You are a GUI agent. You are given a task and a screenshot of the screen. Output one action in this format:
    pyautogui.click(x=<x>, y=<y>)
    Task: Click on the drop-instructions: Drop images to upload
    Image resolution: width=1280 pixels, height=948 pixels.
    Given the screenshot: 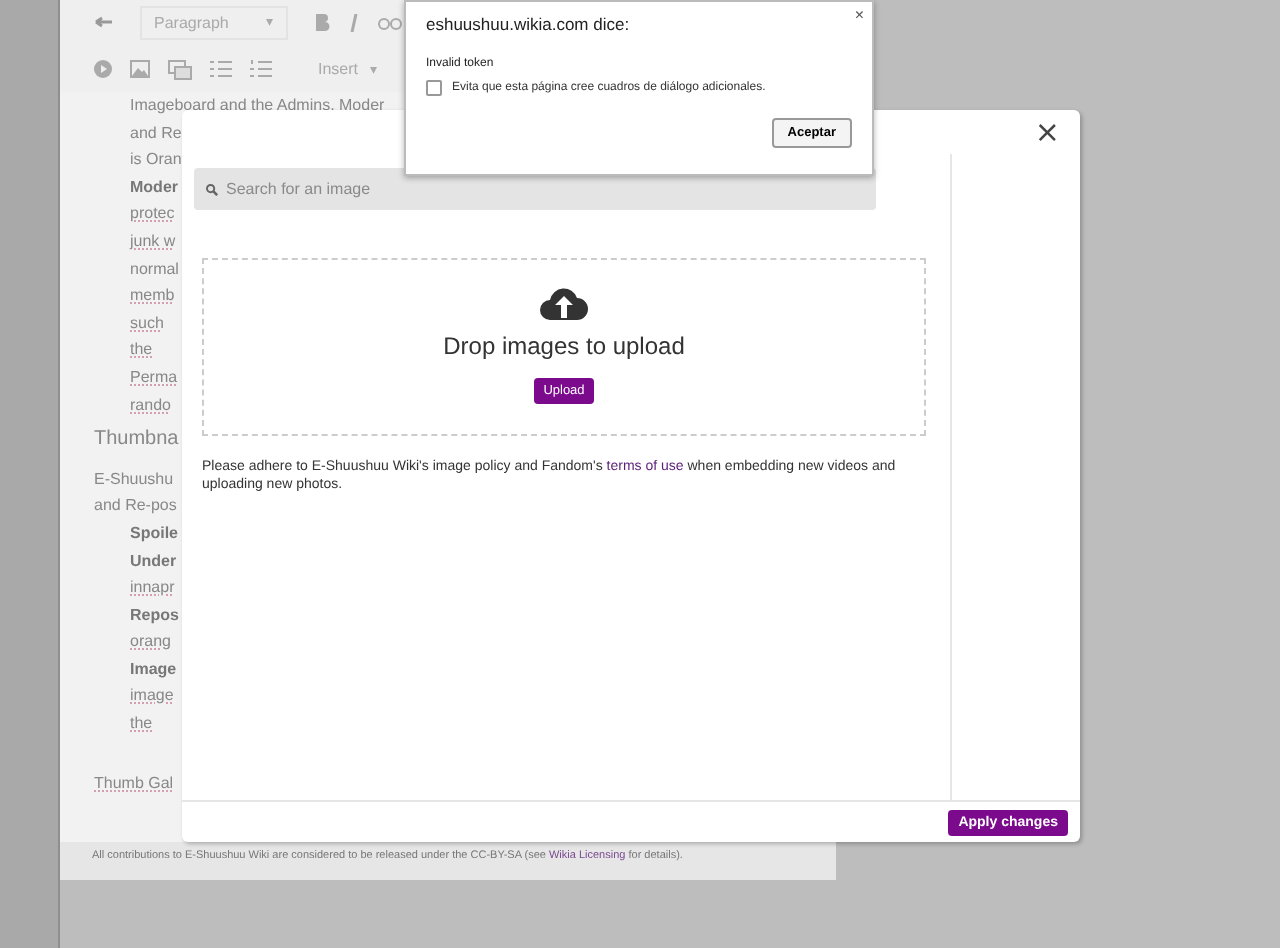 What is the action you would take?
    pyautogui.click(x=564, y=346)
    